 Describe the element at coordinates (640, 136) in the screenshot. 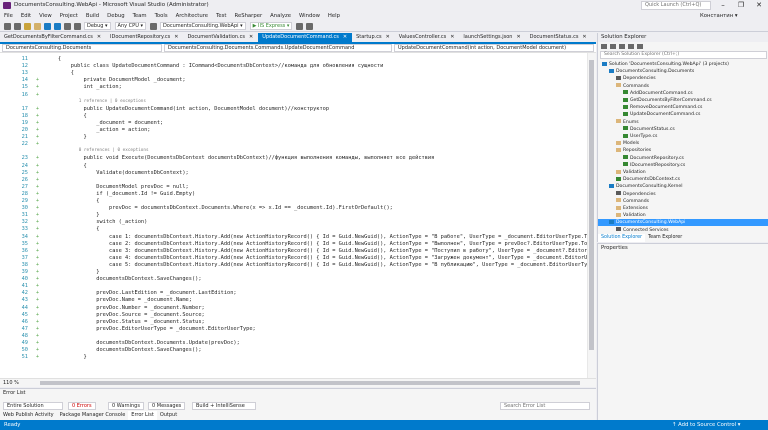

I see `tree-item: UserType.cs` at that location.